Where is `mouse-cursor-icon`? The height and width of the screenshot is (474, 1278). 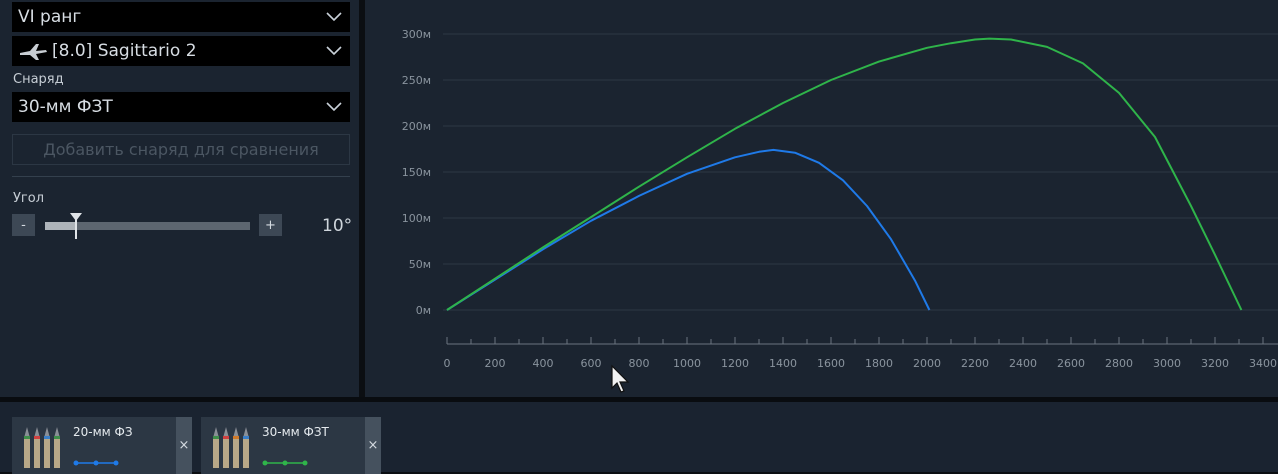 mouse-cursor-icon is located at coordinates (620, 378).